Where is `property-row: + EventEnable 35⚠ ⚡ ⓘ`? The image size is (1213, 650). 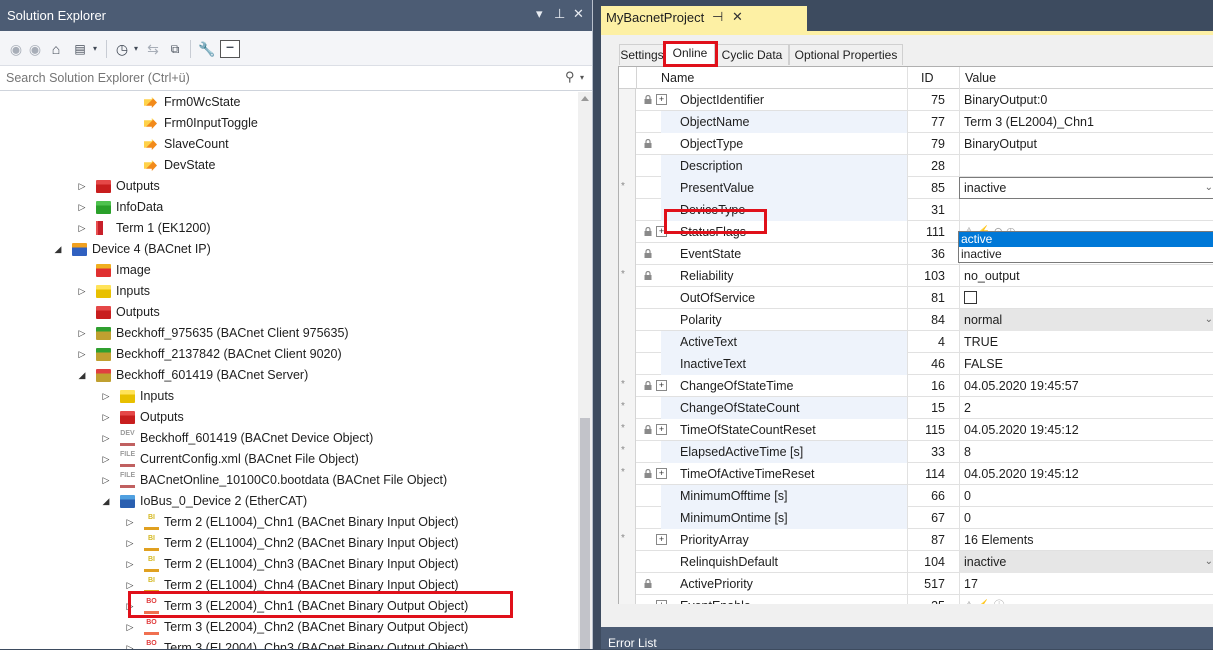 property-row: + EventEnable 35⚠ ⚡ ⓘ is located at coordinates (916, 599).